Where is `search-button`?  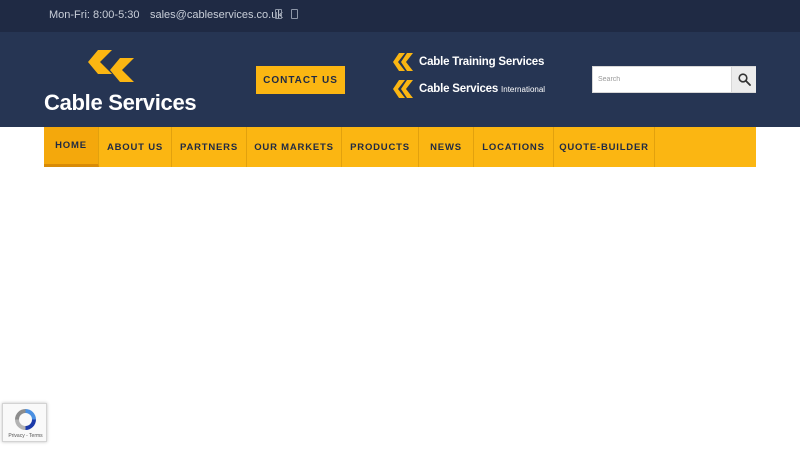 search-button is located at coordinates (743, 79).